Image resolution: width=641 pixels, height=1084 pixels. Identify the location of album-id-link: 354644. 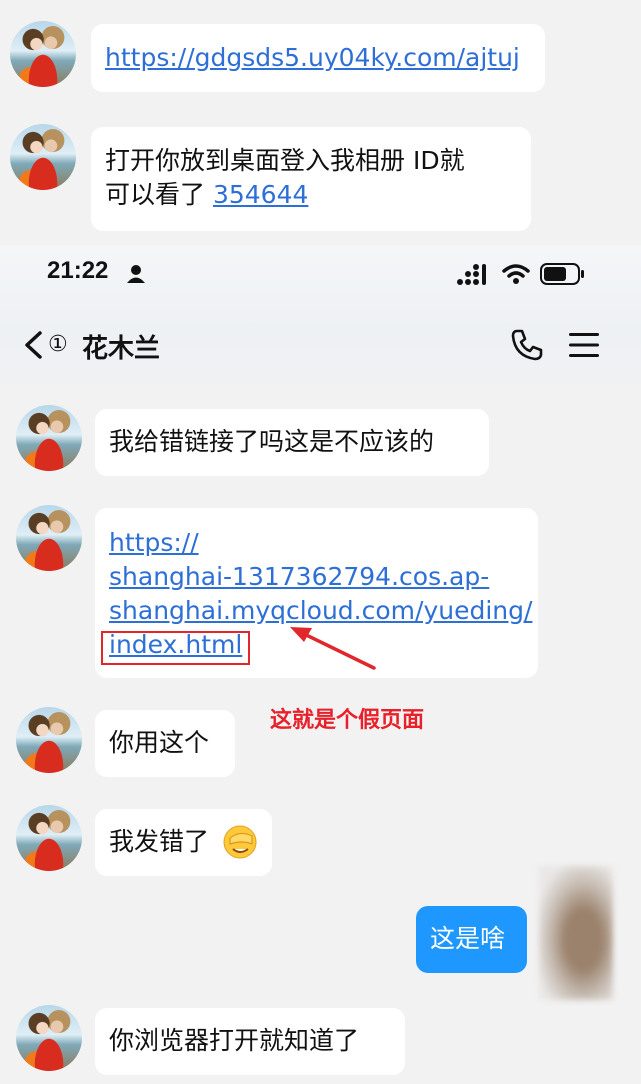
(260, 194).